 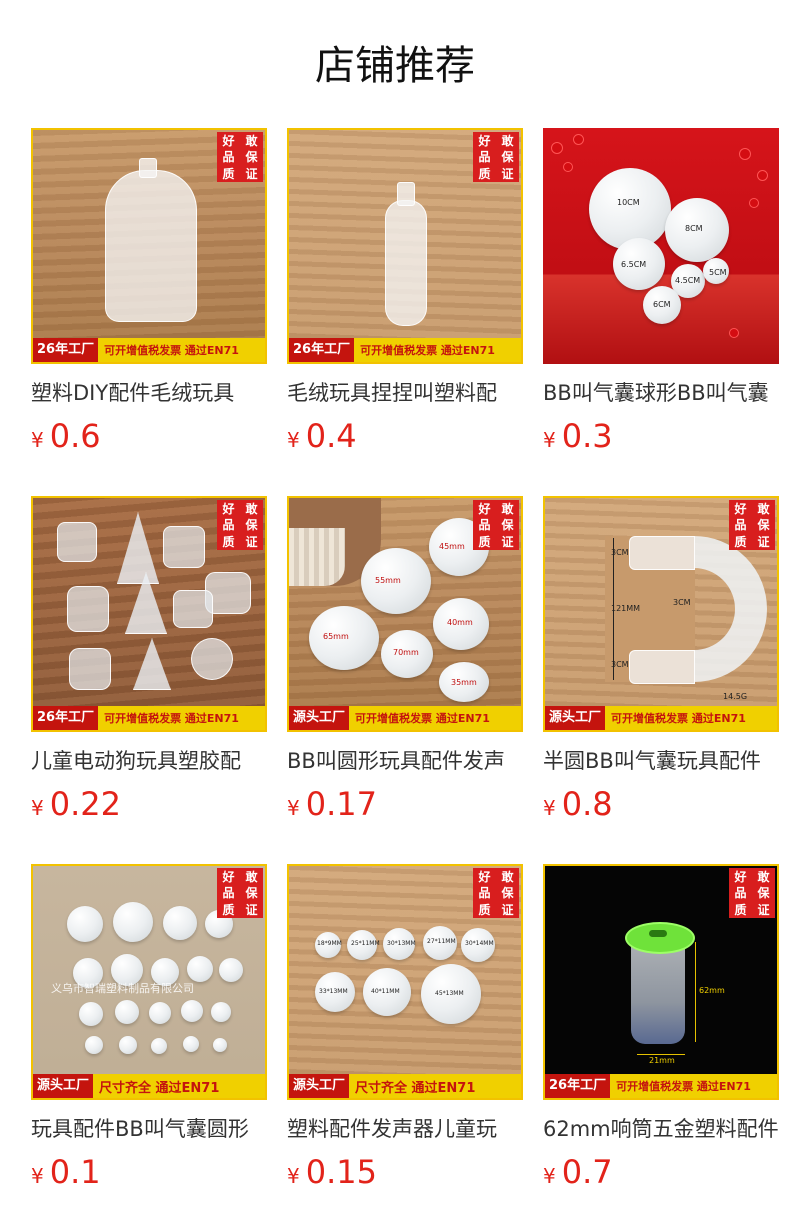 What do you see at coordinates (661, 761) in the screenshot?
I see `product-name: 半圆BB叫气囊玩具配件` at bounding box center [661, 761].